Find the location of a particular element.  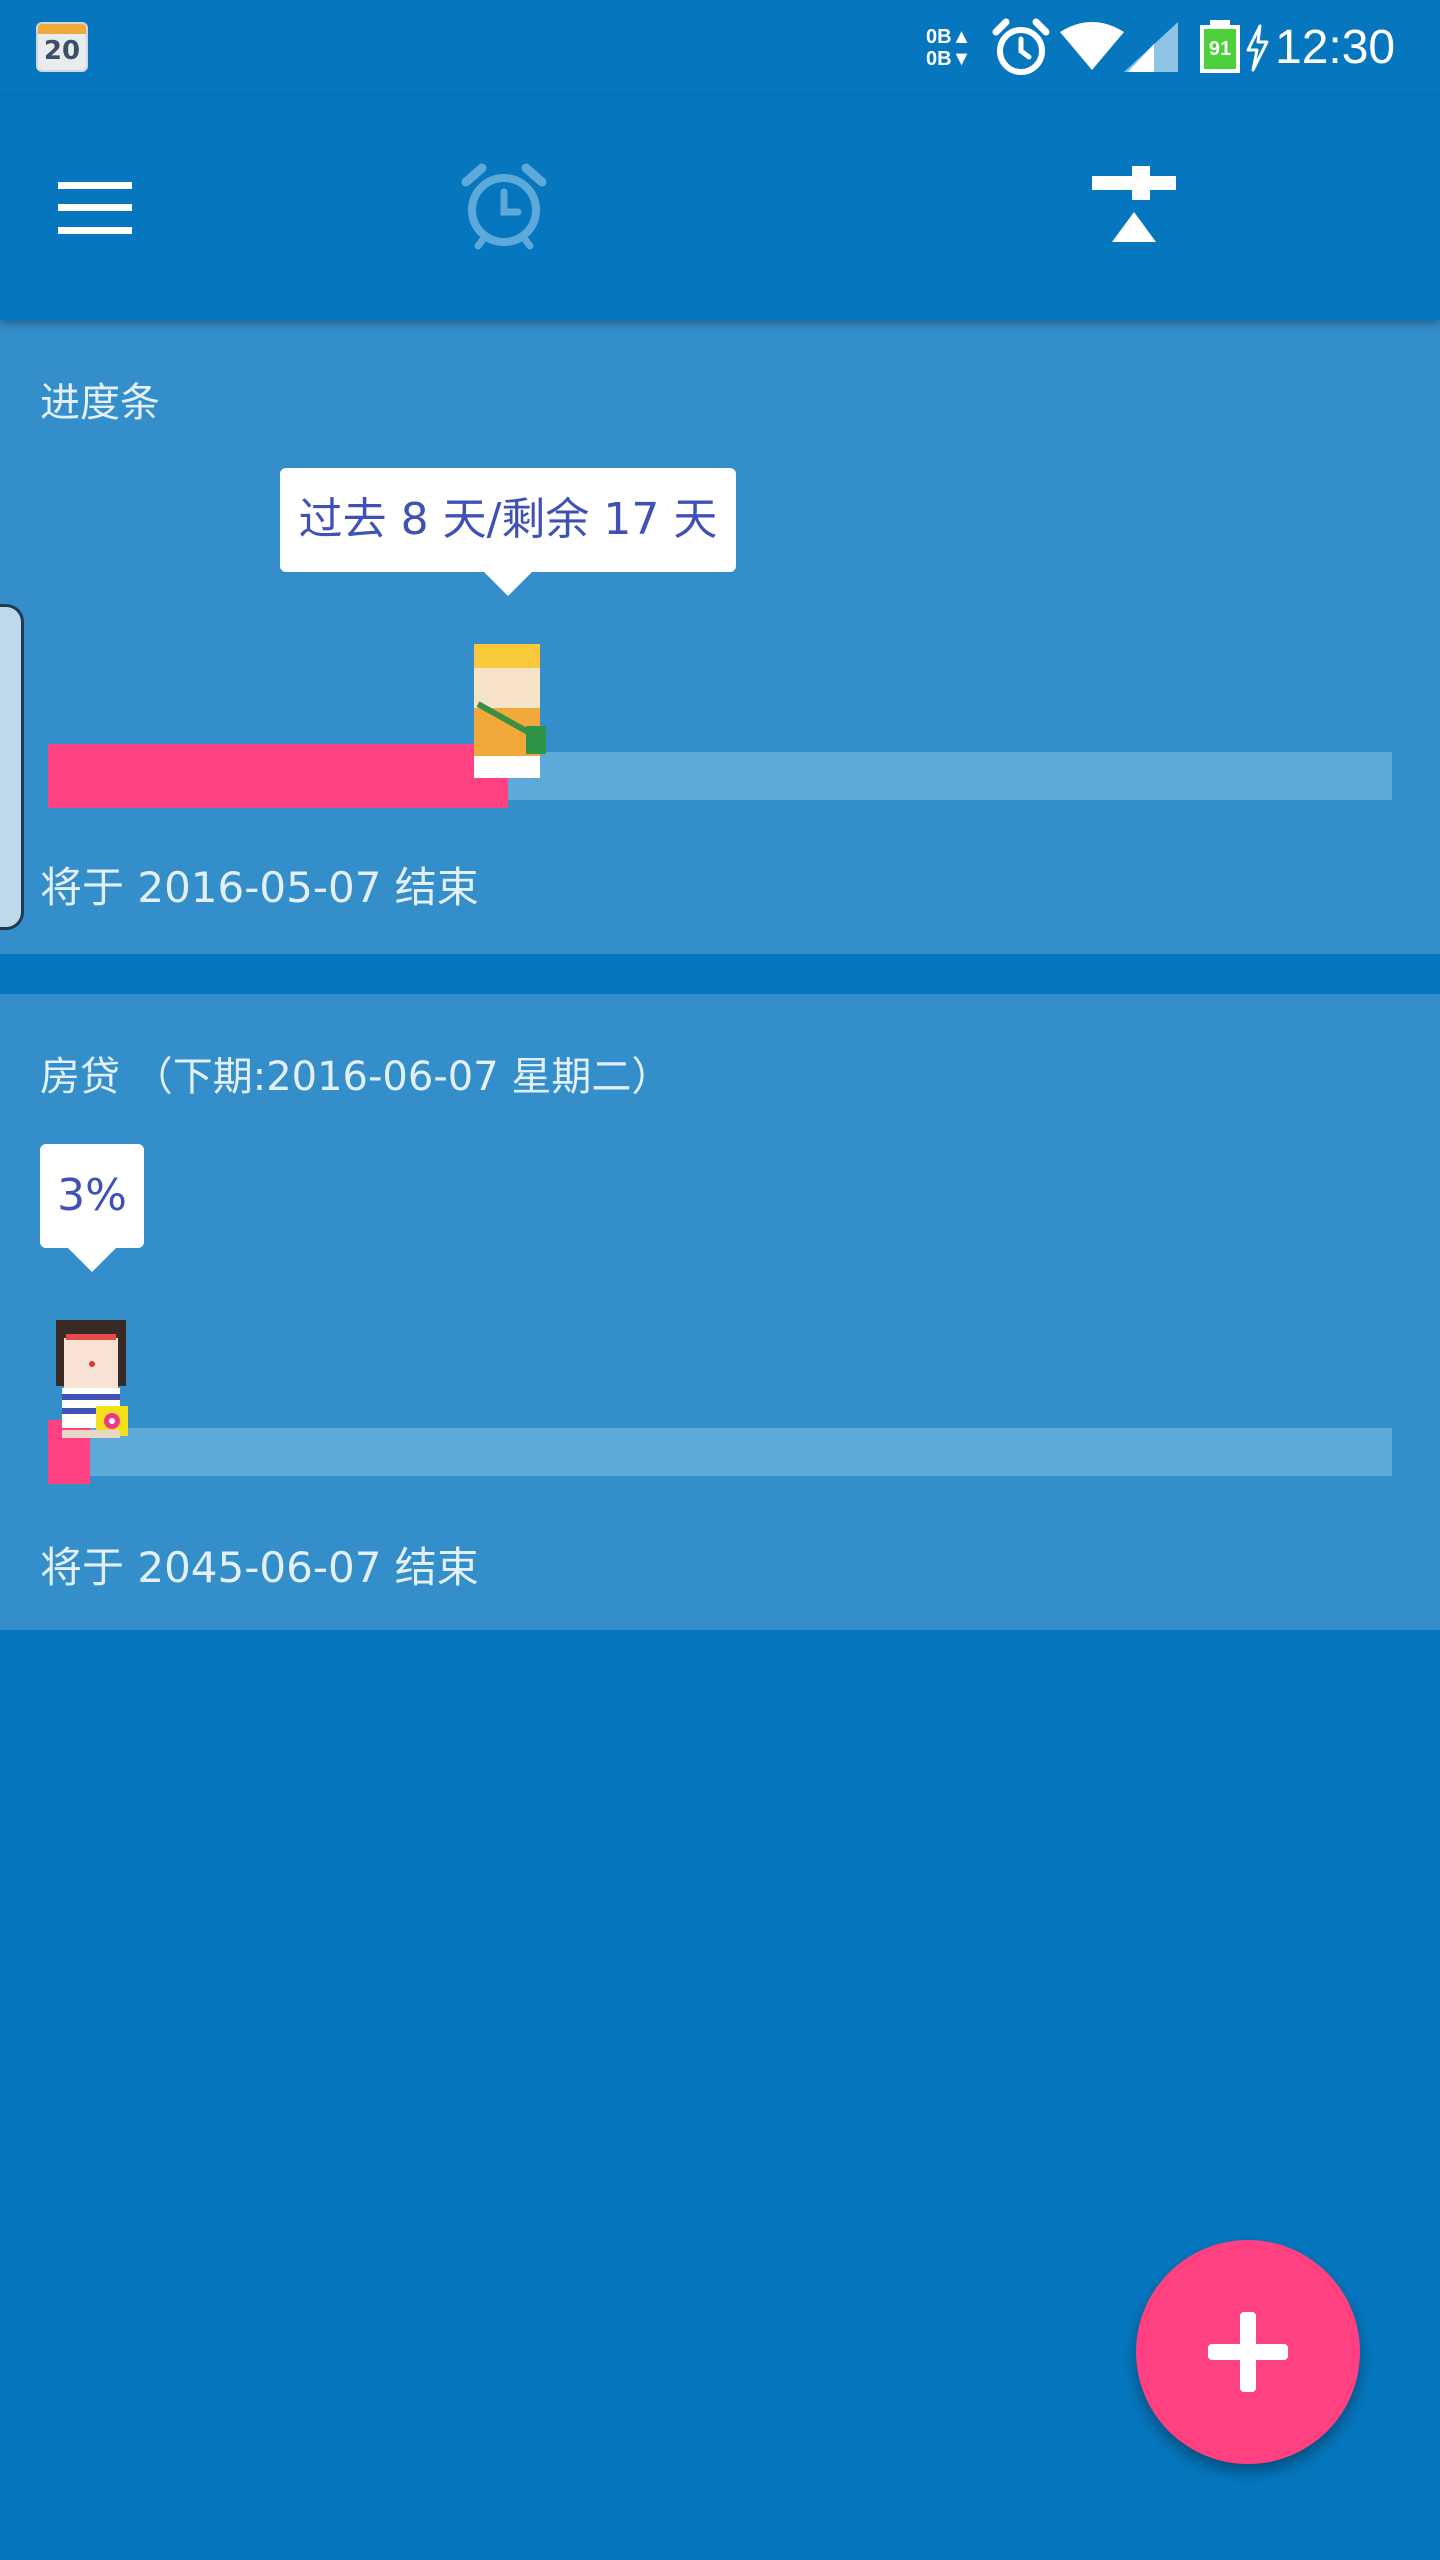

alarm-icon is located at coordinates (1021, 46).